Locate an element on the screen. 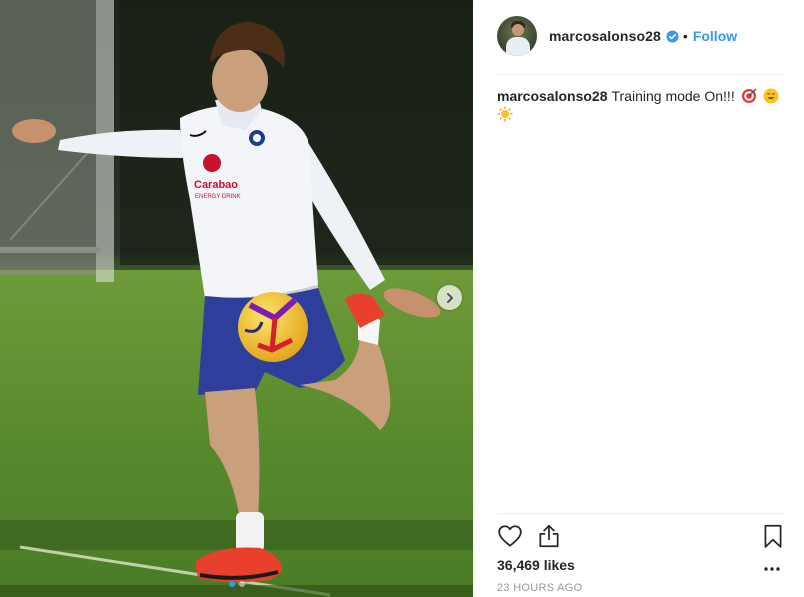  smiling-face-emoji-icon is located at coordinates (770, 96).